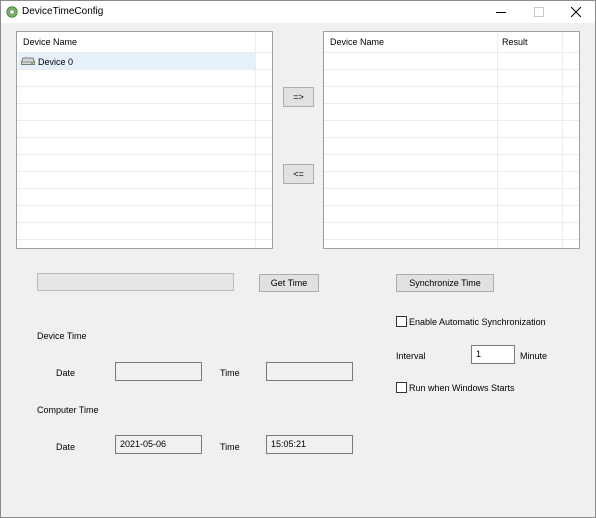 The image size is (596, 518). Describe the element at coordinates (298, 97) in the screenshot. I see `add-device-button: =>` at that location.